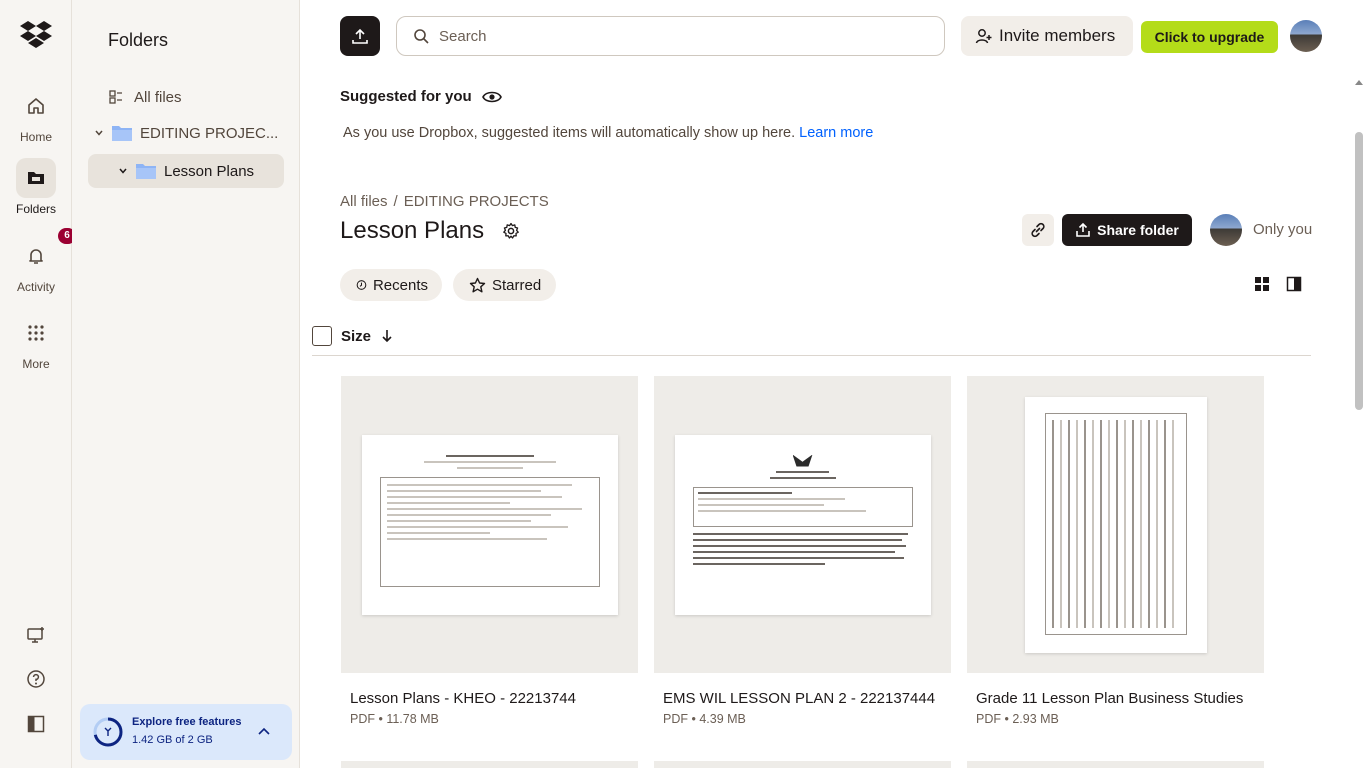 The image size is (1366, 768). What do you see at coordinates (491, 97) in the screenshot?
I see `eye-icon` at bounding box center [491, 97].